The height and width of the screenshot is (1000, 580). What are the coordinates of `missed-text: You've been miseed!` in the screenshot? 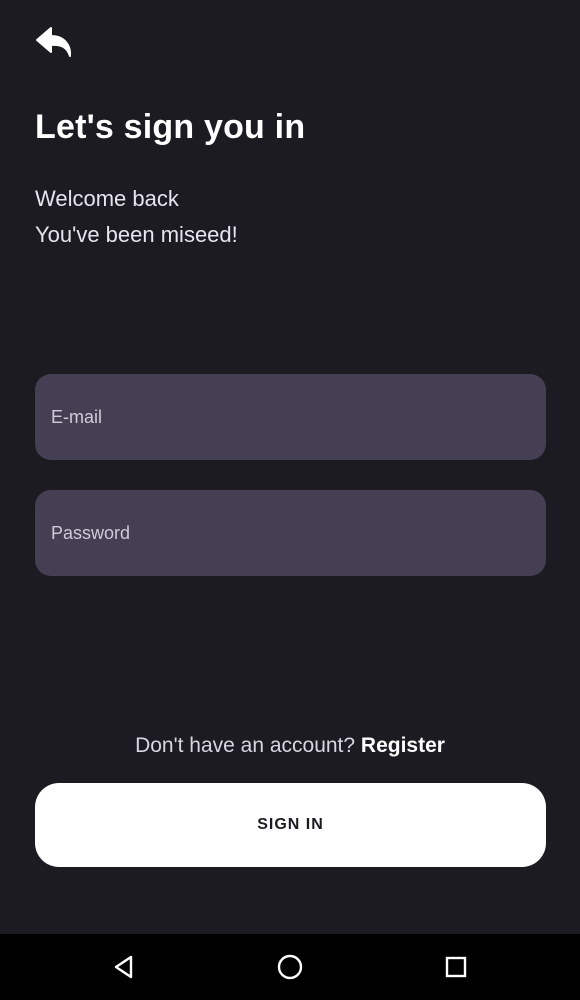 It's located at (136, 234).